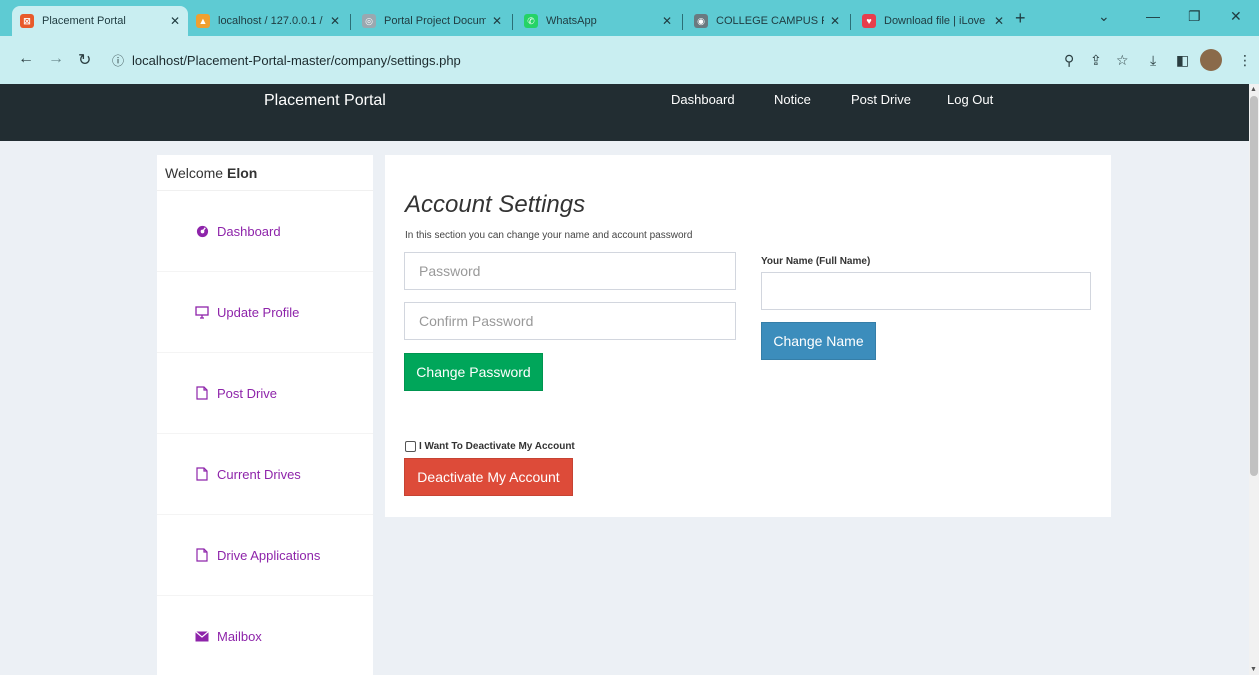 Image resolution: width=1259 pixels, height=675 pixels. What do you see at coordinates (118, 60) in the screenshot?
I see `info-icon: ⓘ` at bounding box center [118, 60].